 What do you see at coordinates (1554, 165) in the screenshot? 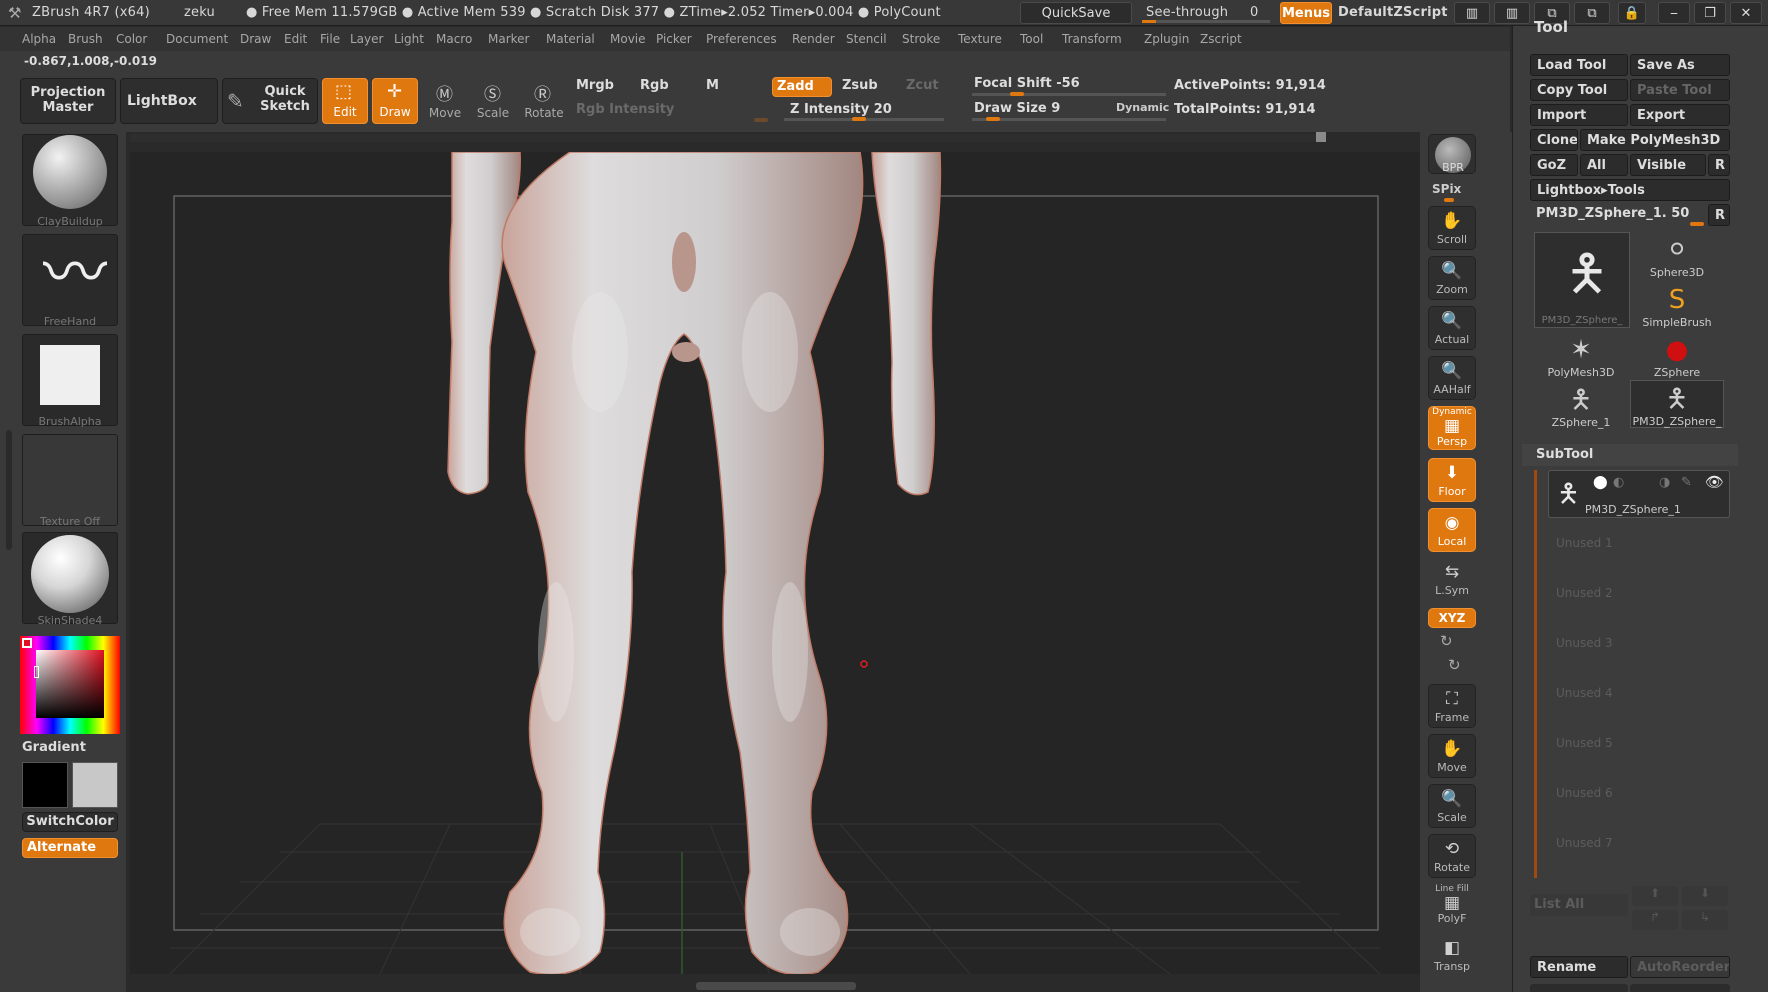
I see `goz-button: GoZ` at bounding box center [1554, 165].